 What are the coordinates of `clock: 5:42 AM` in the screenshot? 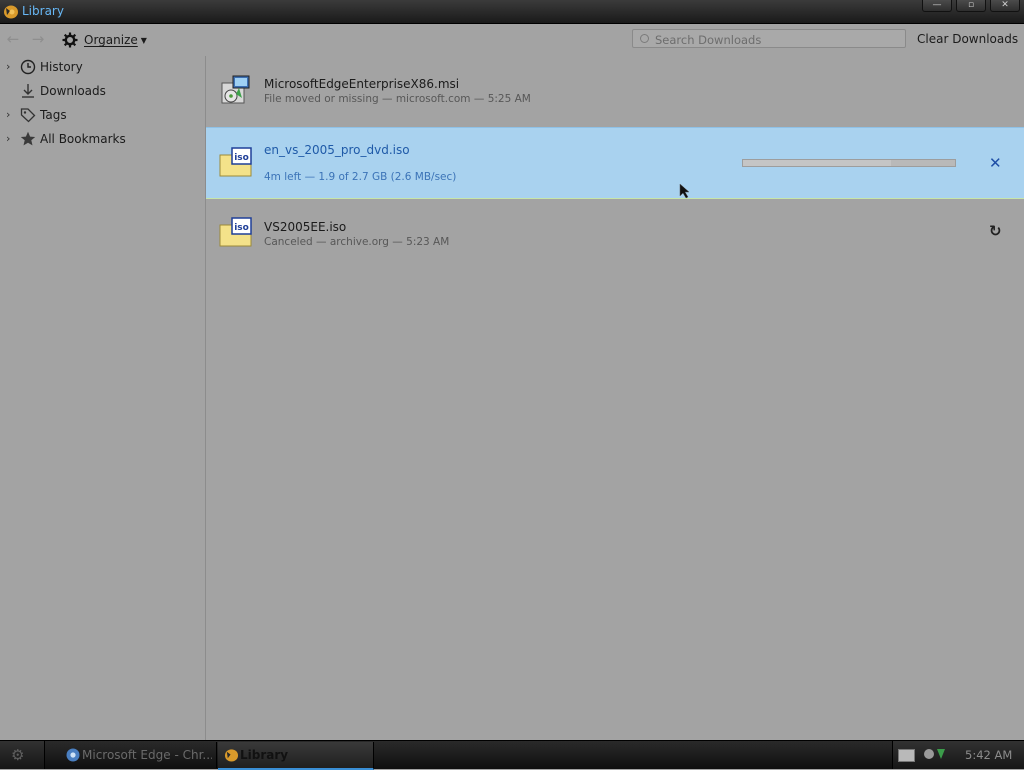 It's located at (989, 755).